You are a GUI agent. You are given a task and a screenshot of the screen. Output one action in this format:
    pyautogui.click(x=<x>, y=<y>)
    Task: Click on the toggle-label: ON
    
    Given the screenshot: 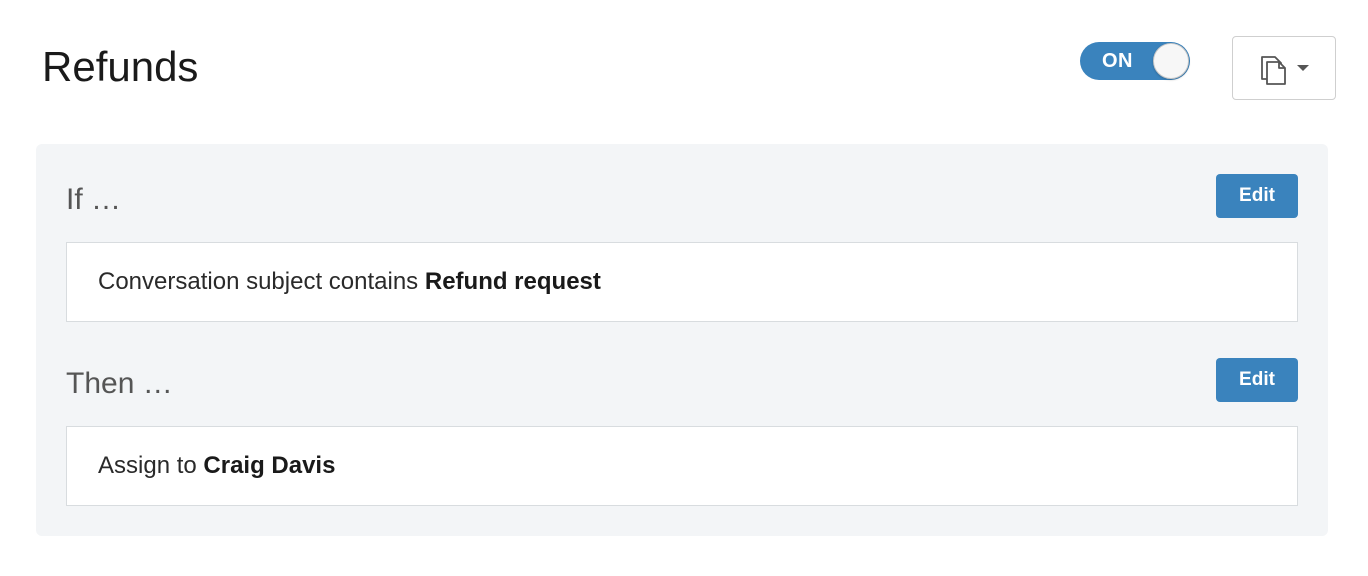 What is the action you would take?
    pyautogui.click(x=1117, y=61)
    